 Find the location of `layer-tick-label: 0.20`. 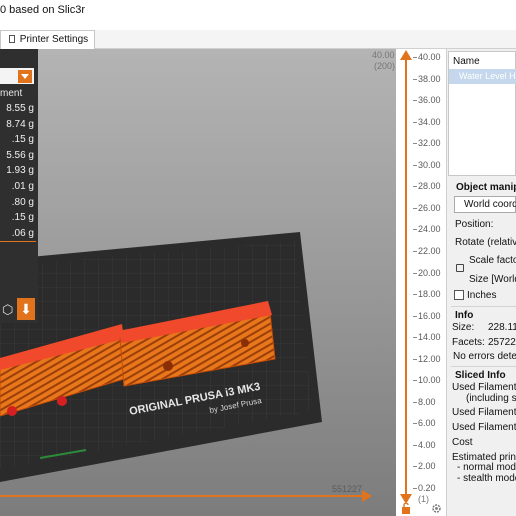

layer-tick-label: 0.20 is located at coordinates (427, 488).